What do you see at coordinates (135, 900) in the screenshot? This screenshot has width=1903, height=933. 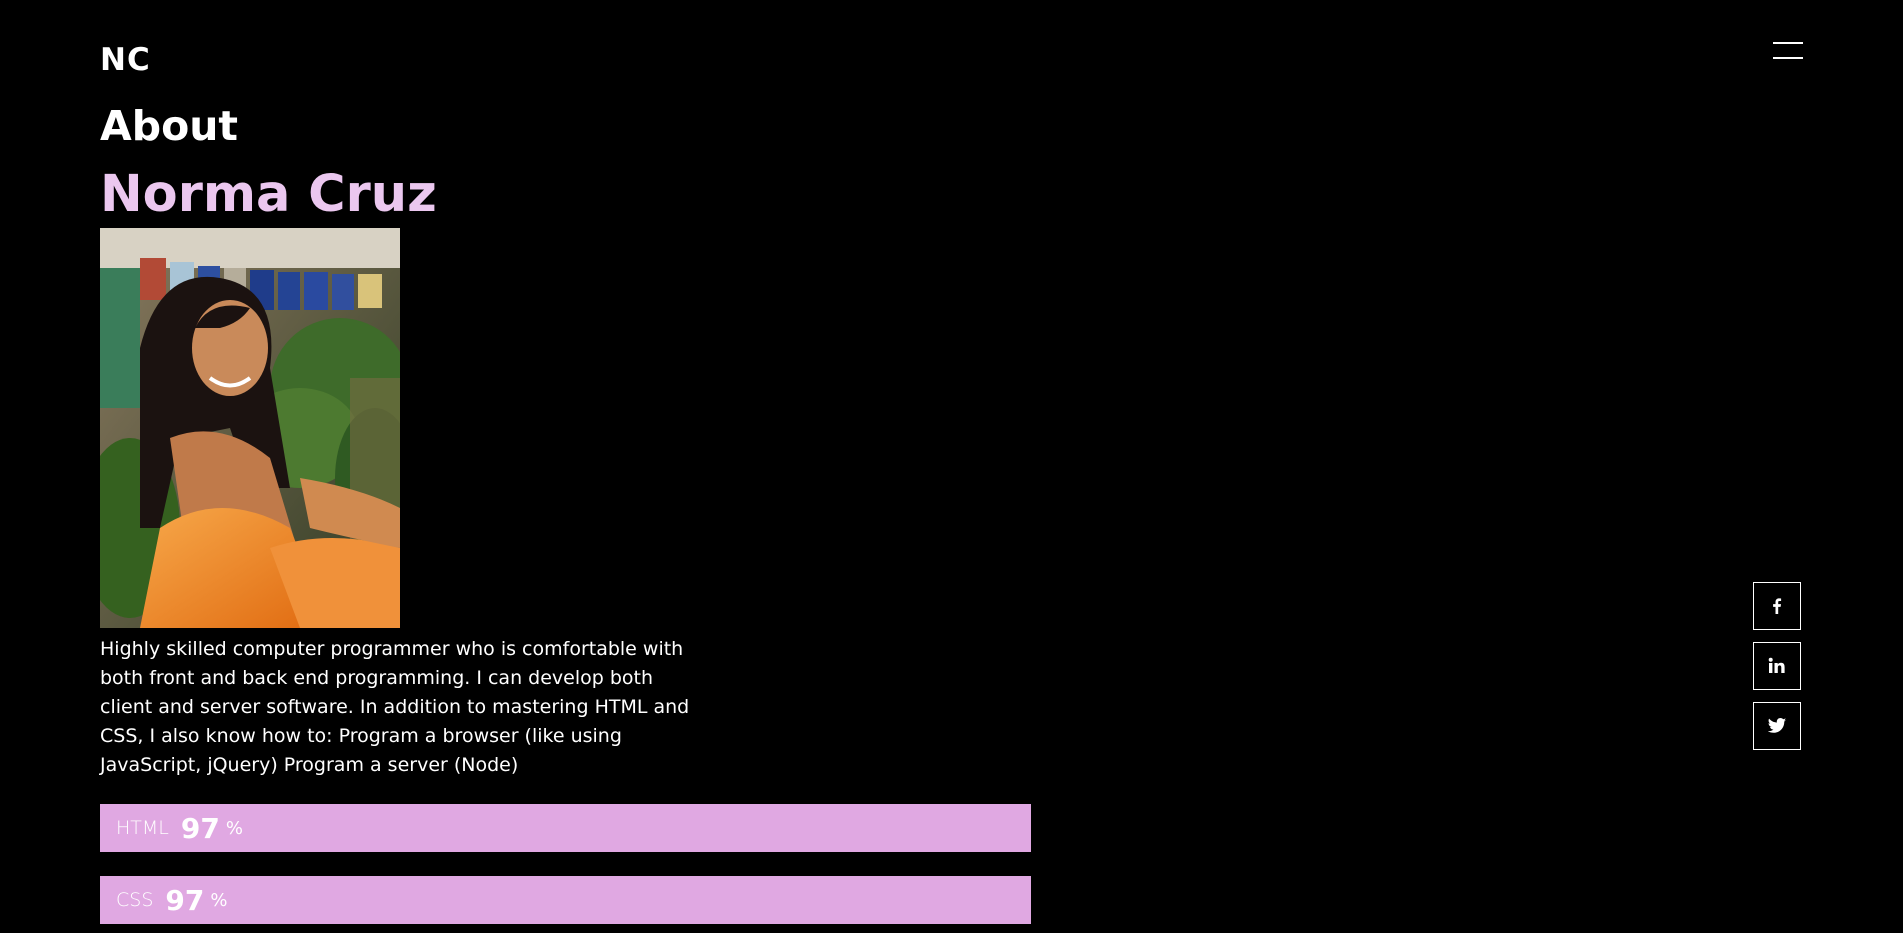 I see `skill-name: CSS` at bounding box center [135, 900].